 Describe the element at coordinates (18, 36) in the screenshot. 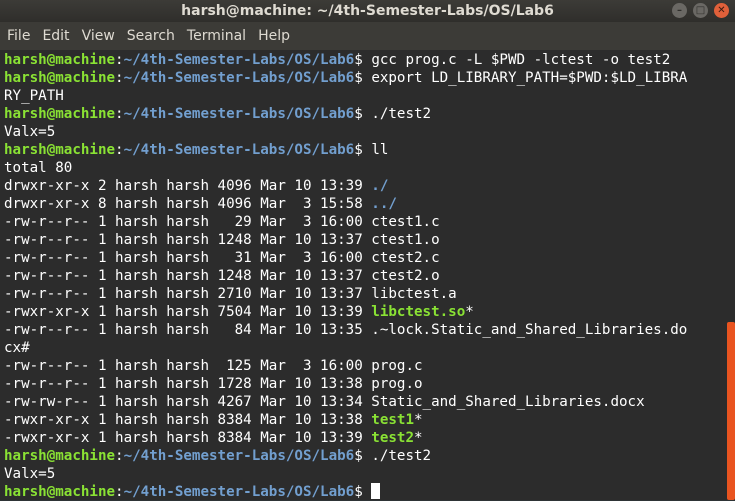

I see `menu-file: File` at that location.